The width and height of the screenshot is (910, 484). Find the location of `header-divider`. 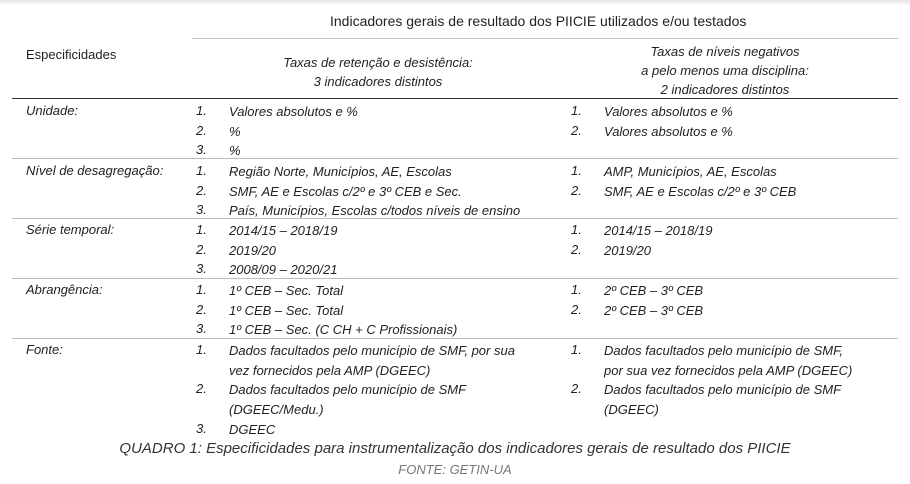

header-divider is located at coordinates (545, 38).